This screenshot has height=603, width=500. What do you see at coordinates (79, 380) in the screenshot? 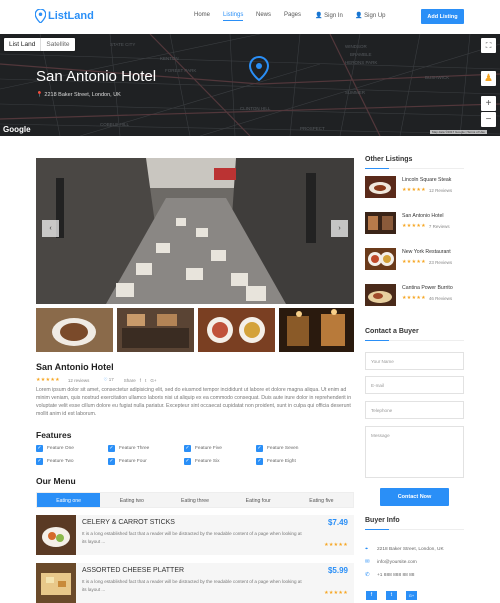
I see `review-count: 12 reviews` at bounding box center [79, 380].